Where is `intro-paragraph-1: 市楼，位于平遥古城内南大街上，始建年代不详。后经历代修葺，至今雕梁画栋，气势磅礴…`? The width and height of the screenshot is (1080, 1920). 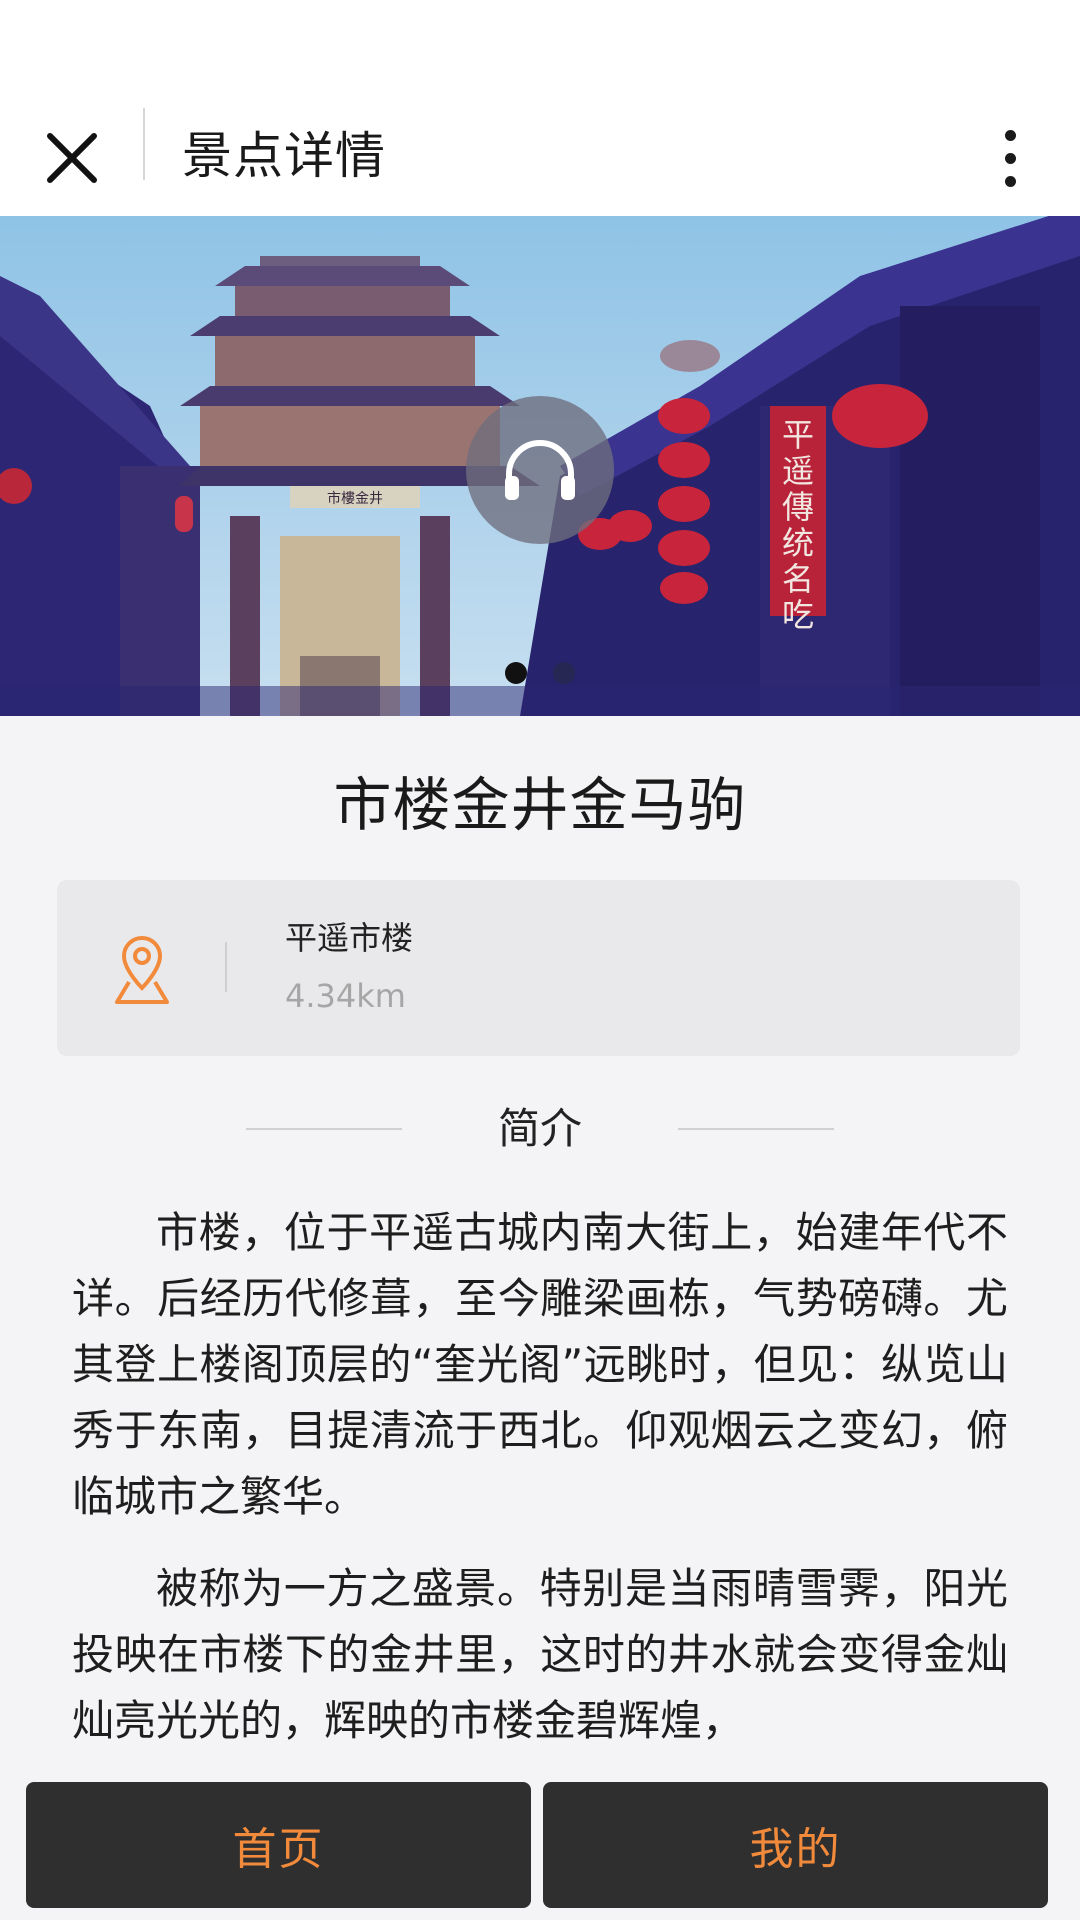
intro-paragraph-1: 市楼，位于平遥古城内南大街上，始建年代不详。后经历代修葺，至今雕梁画栋，气势磅礴… is located at coordinates (540, 1364).